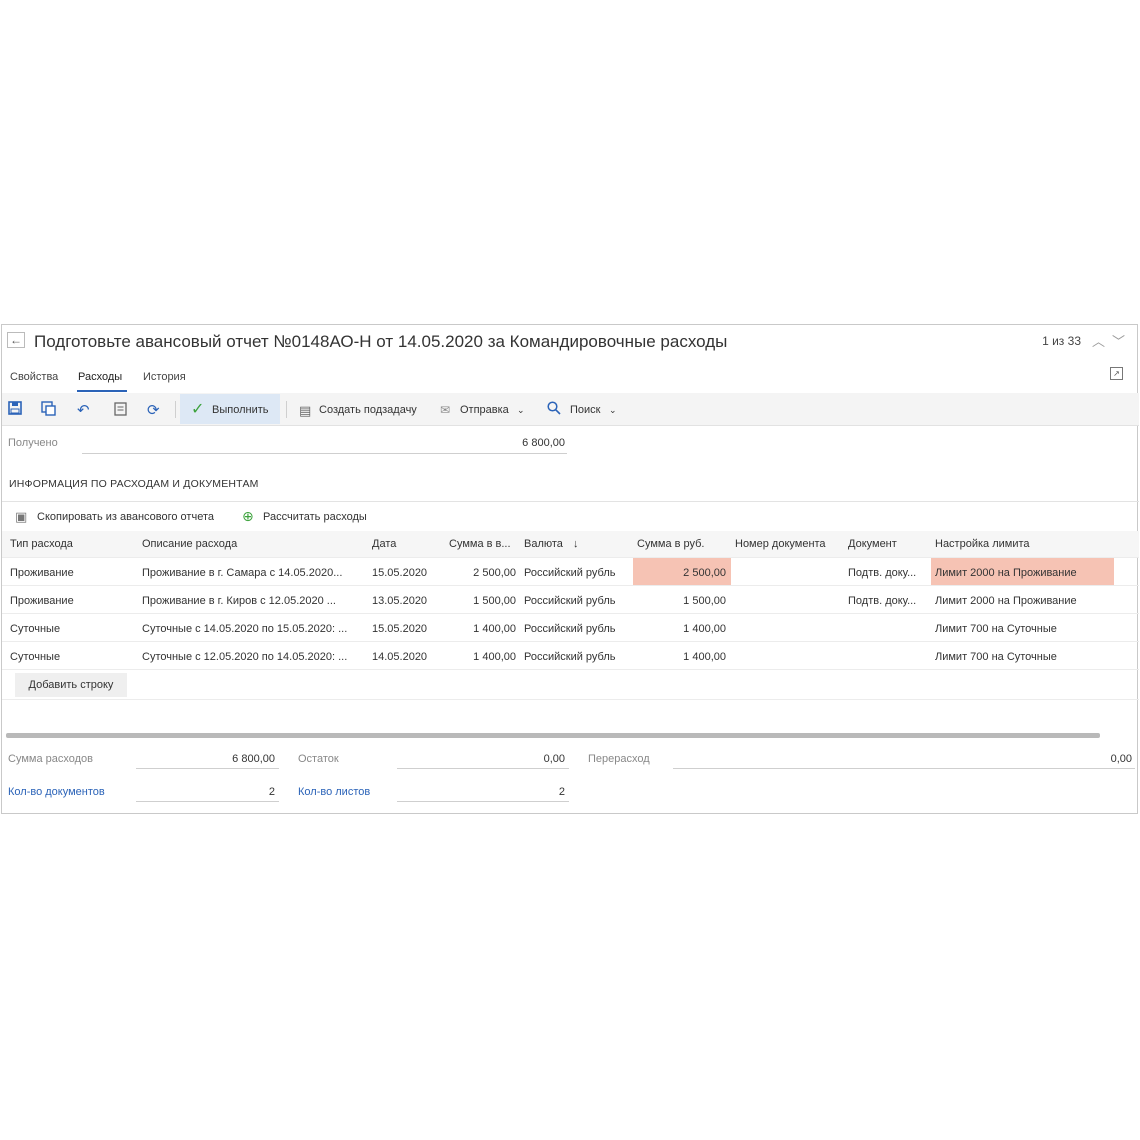 The width and height of the screenshot is (1140, 1140). I want to click on col-header-limit: Настройка лимита, so click(982, 544).